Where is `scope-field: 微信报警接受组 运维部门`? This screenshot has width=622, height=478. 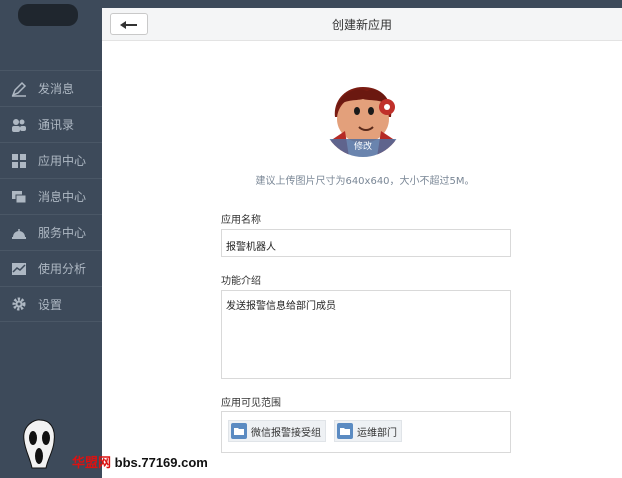 scope-field: 微信报警接受组 运维部门 is located at coordinates (366, 432).